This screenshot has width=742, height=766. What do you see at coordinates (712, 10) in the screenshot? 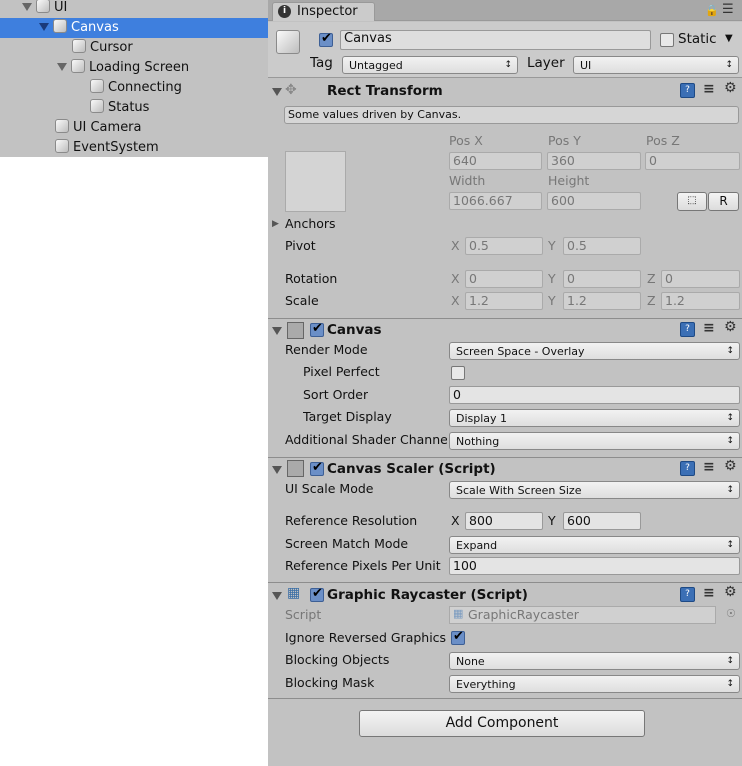
I see `lock-icon: 🔒` at bounding box center [712, 10].